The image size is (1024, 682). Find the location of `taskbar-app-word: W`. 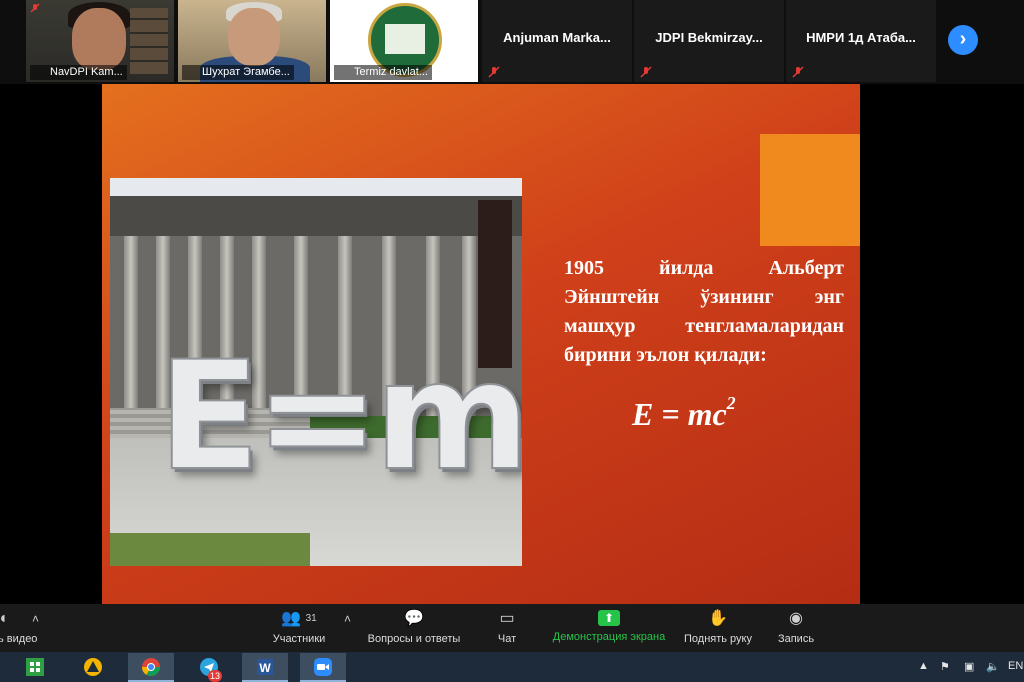

taskbar-app-word: W is located at coordinates (265, 667).